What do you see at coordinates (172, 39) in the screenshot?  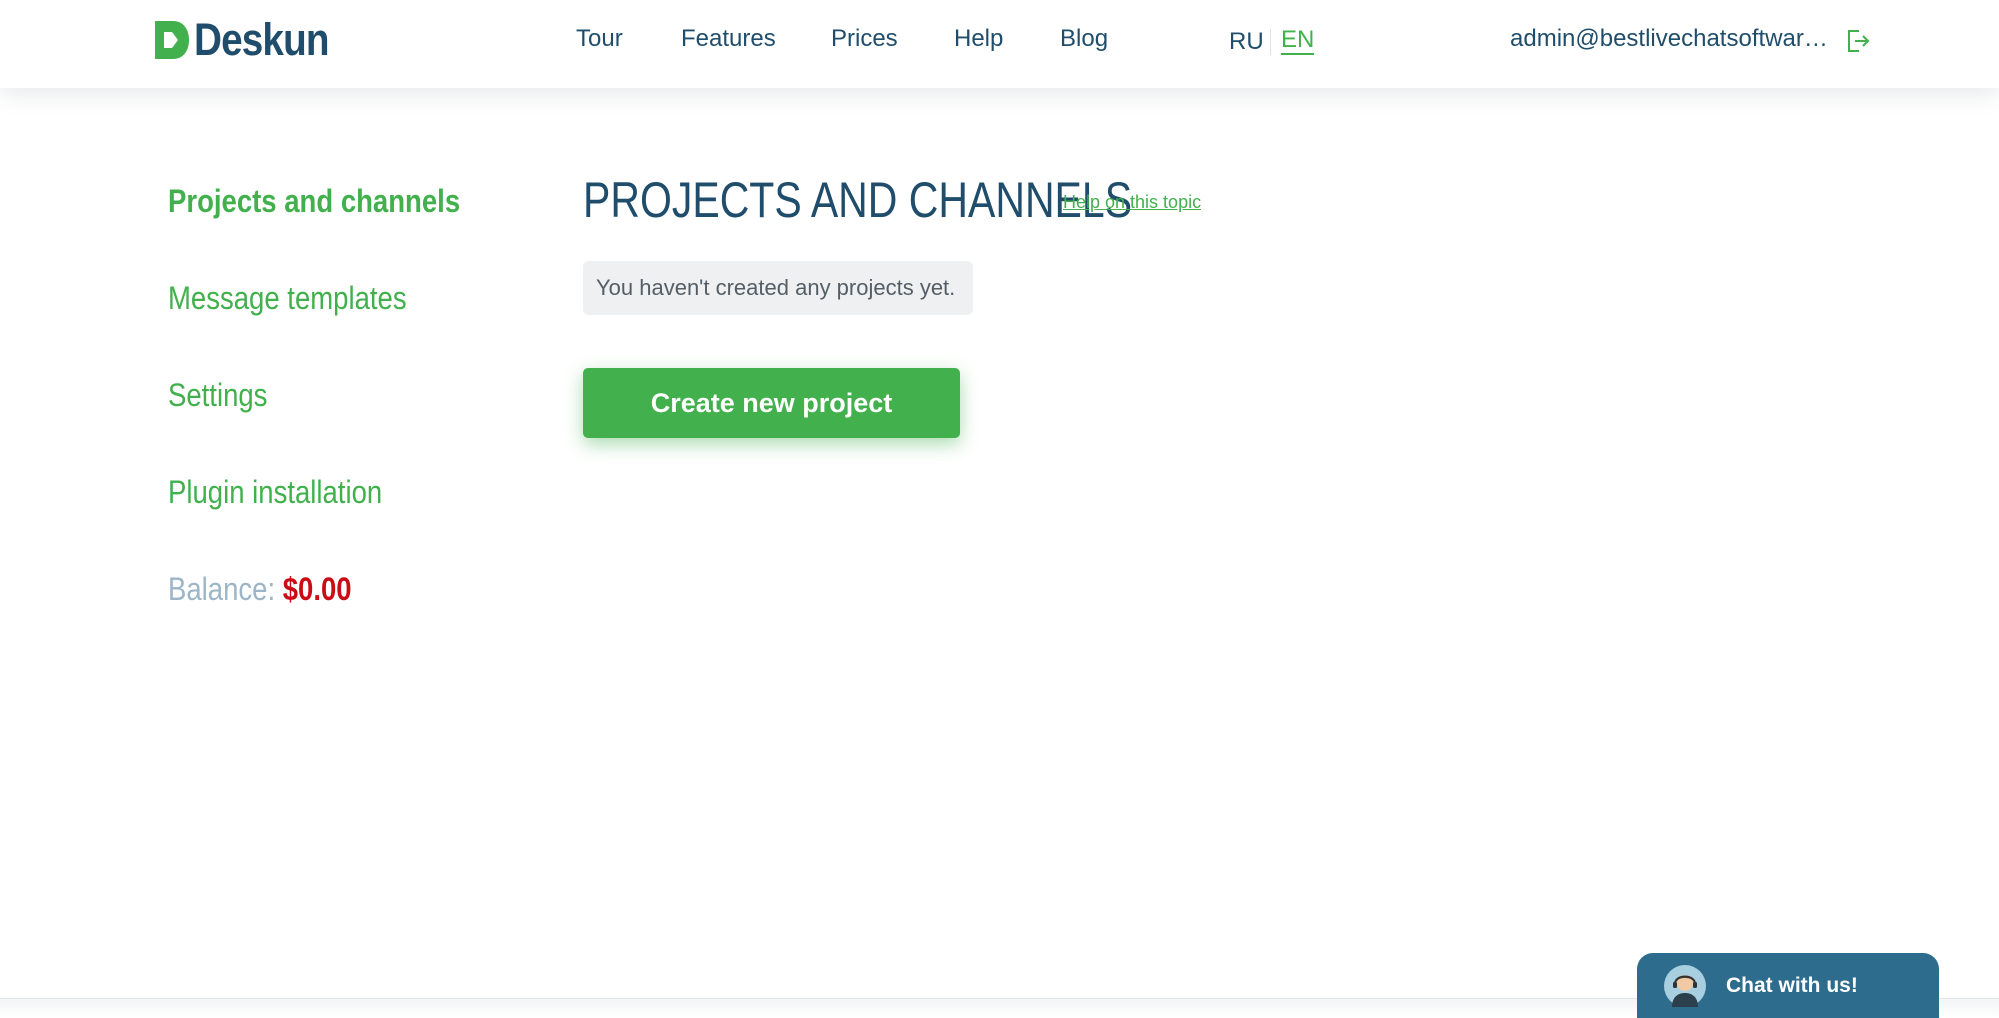 I see `deskun-logo-icon` at bounding box center [172, 39].